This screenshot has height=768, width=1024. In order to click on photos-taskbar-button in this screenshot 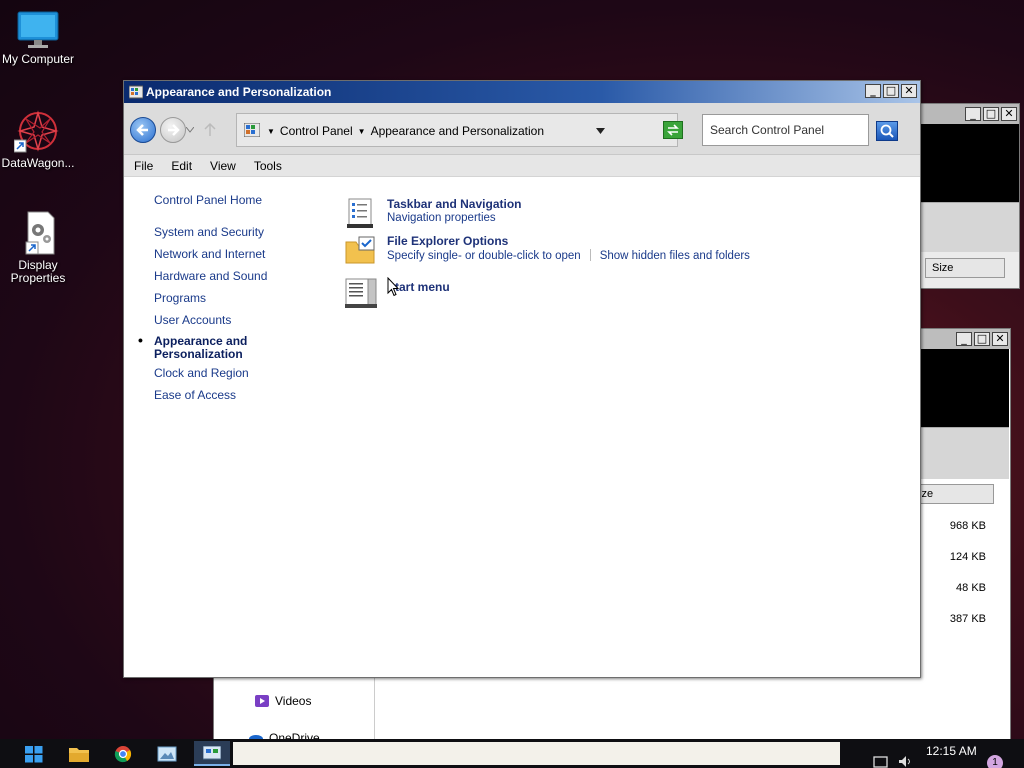, I will do `click(167, 754)`.